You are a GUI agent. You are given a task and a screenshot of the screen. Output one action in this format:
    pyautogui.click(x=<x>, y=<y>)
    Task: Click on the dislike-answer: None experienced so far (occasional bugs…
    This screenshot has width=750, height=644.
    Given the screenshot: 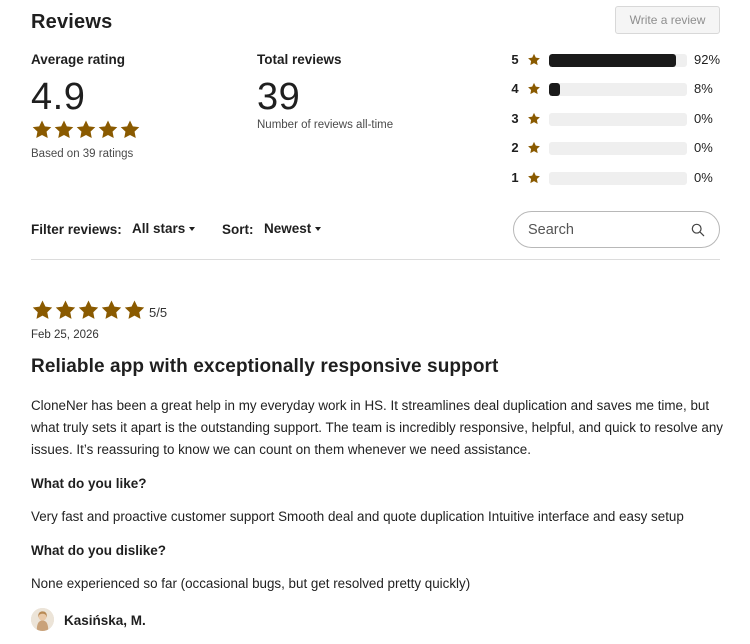 What is the action you would take?
    pyautogui.click(x=251, y=583)
    